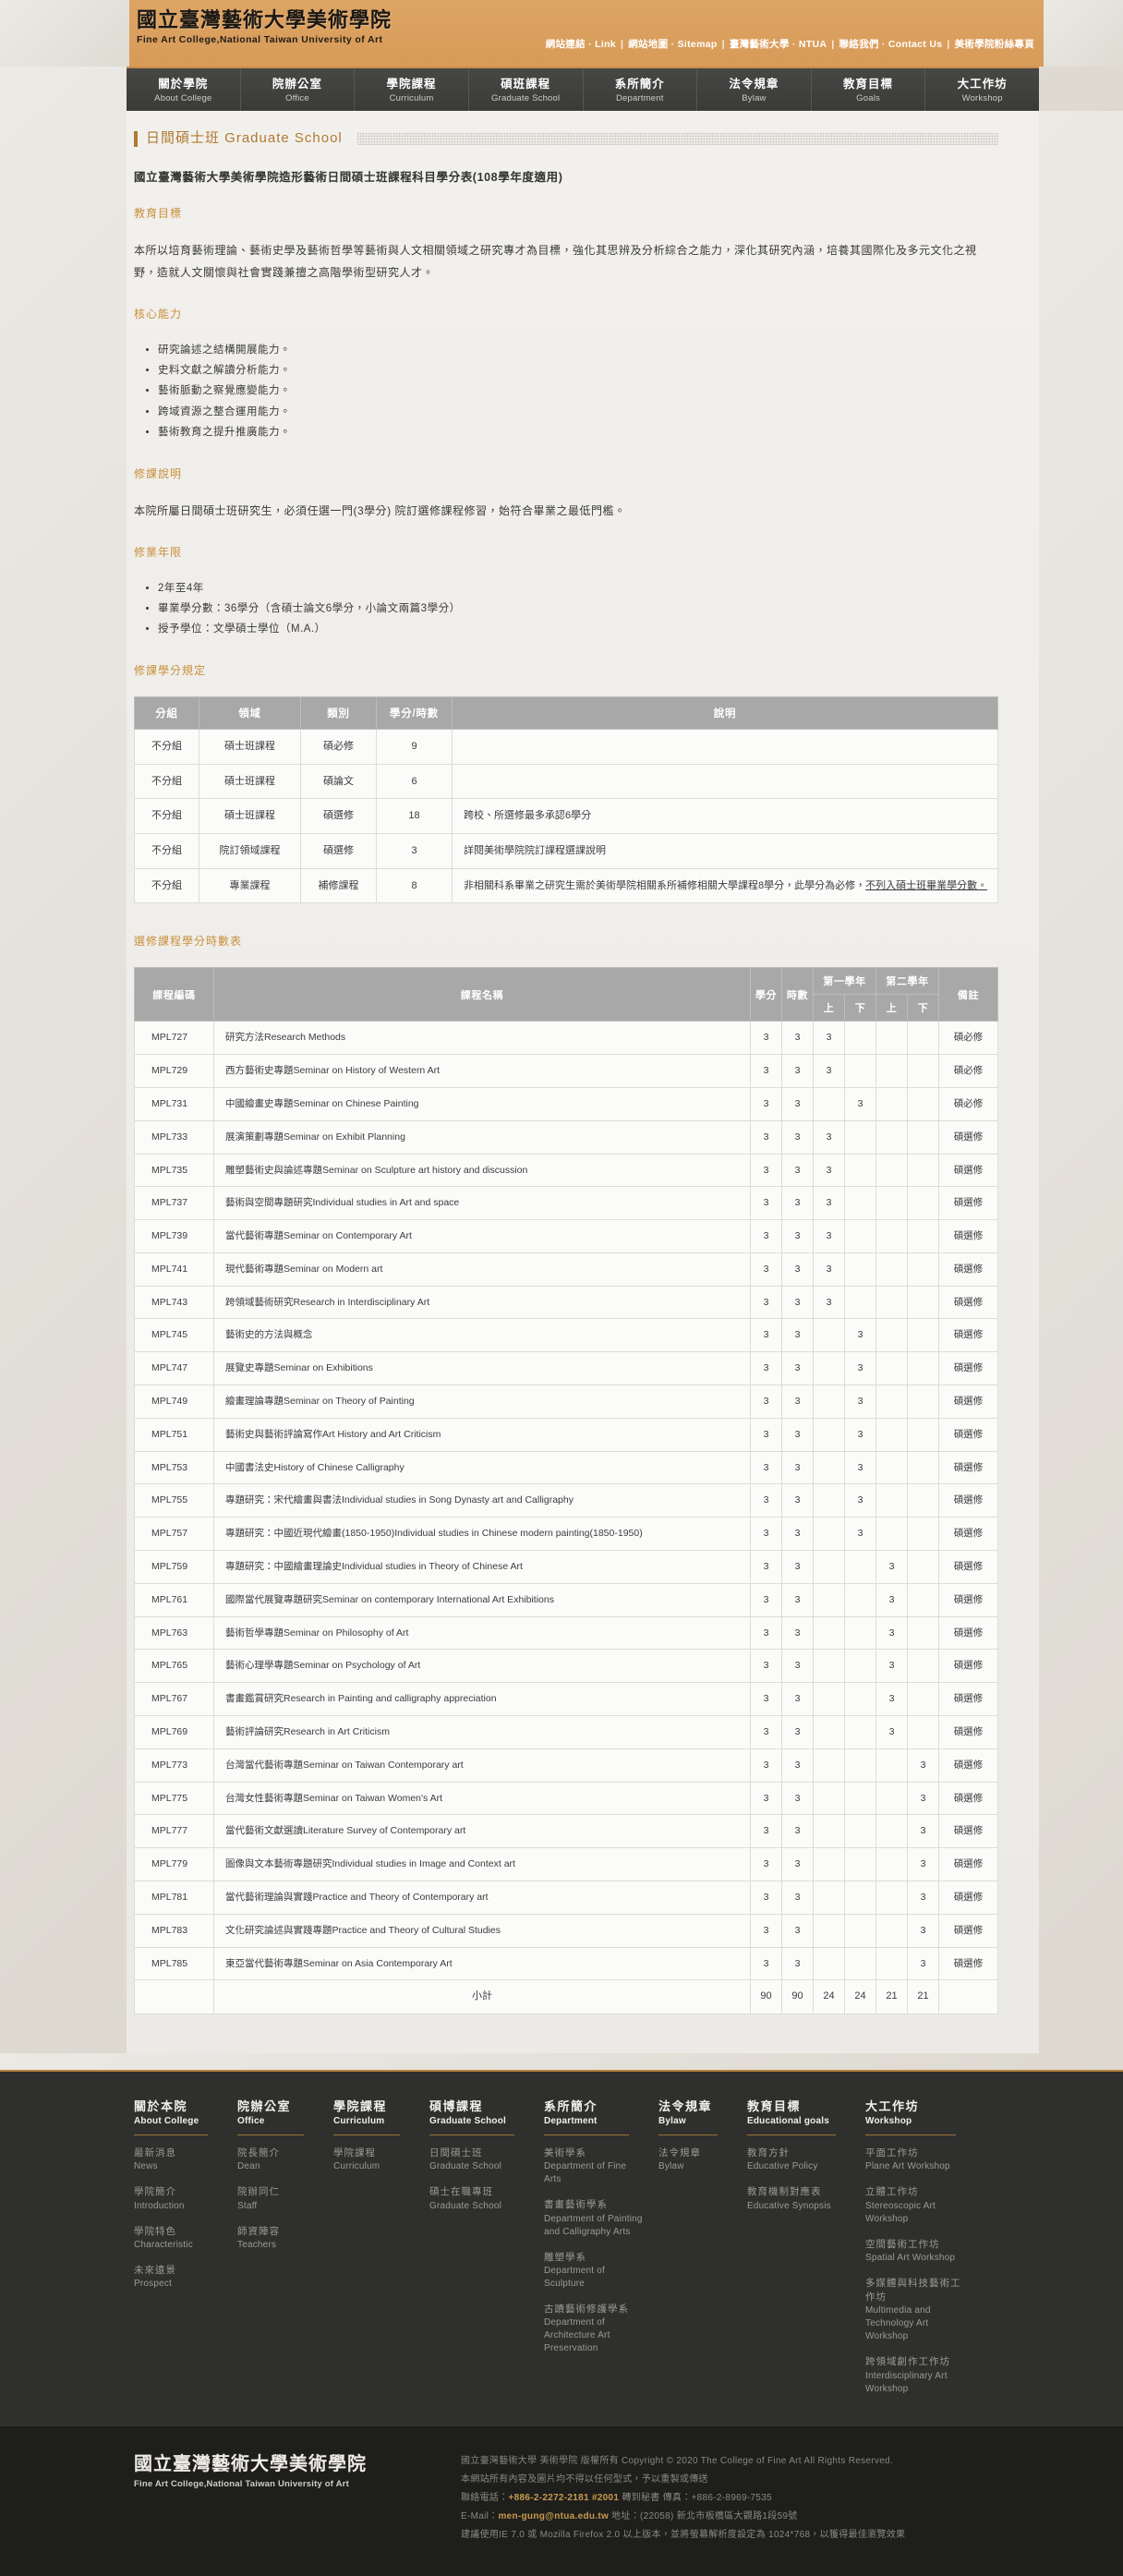 Image resolution: width=1123 pixels, height=2576 pixels. What do you see at coordinates (798, 994) in the screenshot?
I see `th-hours: 時數` at bounding box center [798, 994].